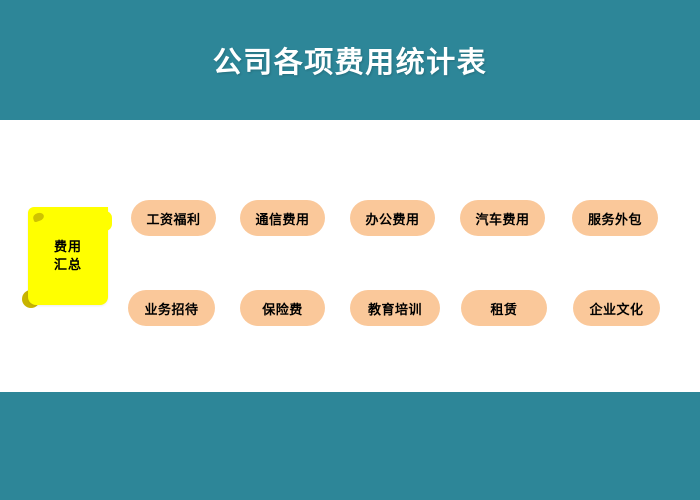 This screenshot has height=500, width=700. I want to click on expense-category-pill: 工资福利, so click(173, 218).